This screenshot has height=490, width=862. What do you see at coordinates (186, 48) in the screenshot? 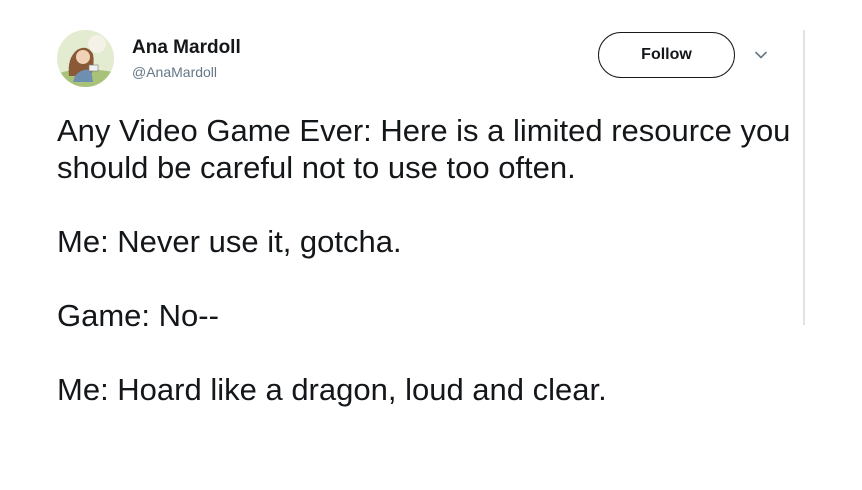
I see `author-name: Ana Mardoll` at bounding box center [186, 48].